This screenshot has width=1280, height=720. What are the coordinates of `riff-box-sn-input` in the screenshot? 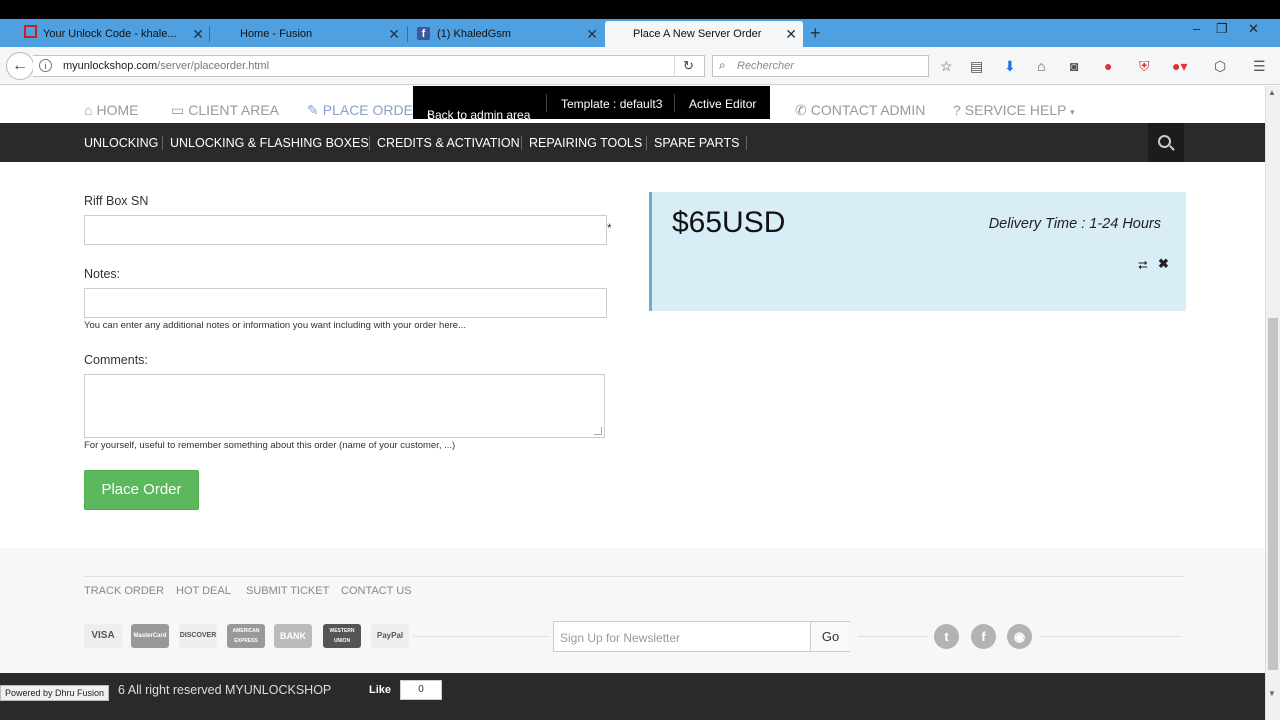 It's located at (345, 230).